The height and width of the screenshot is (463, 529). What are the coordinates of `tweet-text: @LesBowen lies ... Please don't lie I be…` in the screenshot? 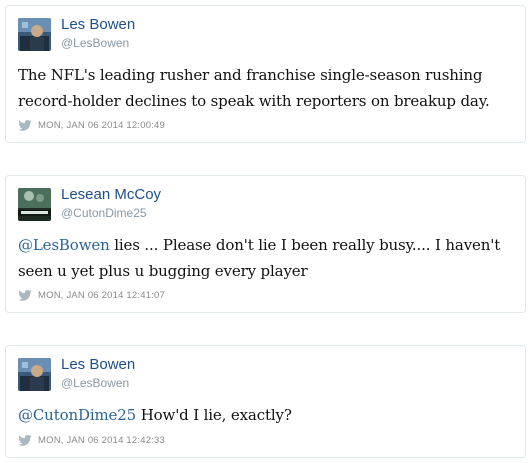 It's located at (266, 258).